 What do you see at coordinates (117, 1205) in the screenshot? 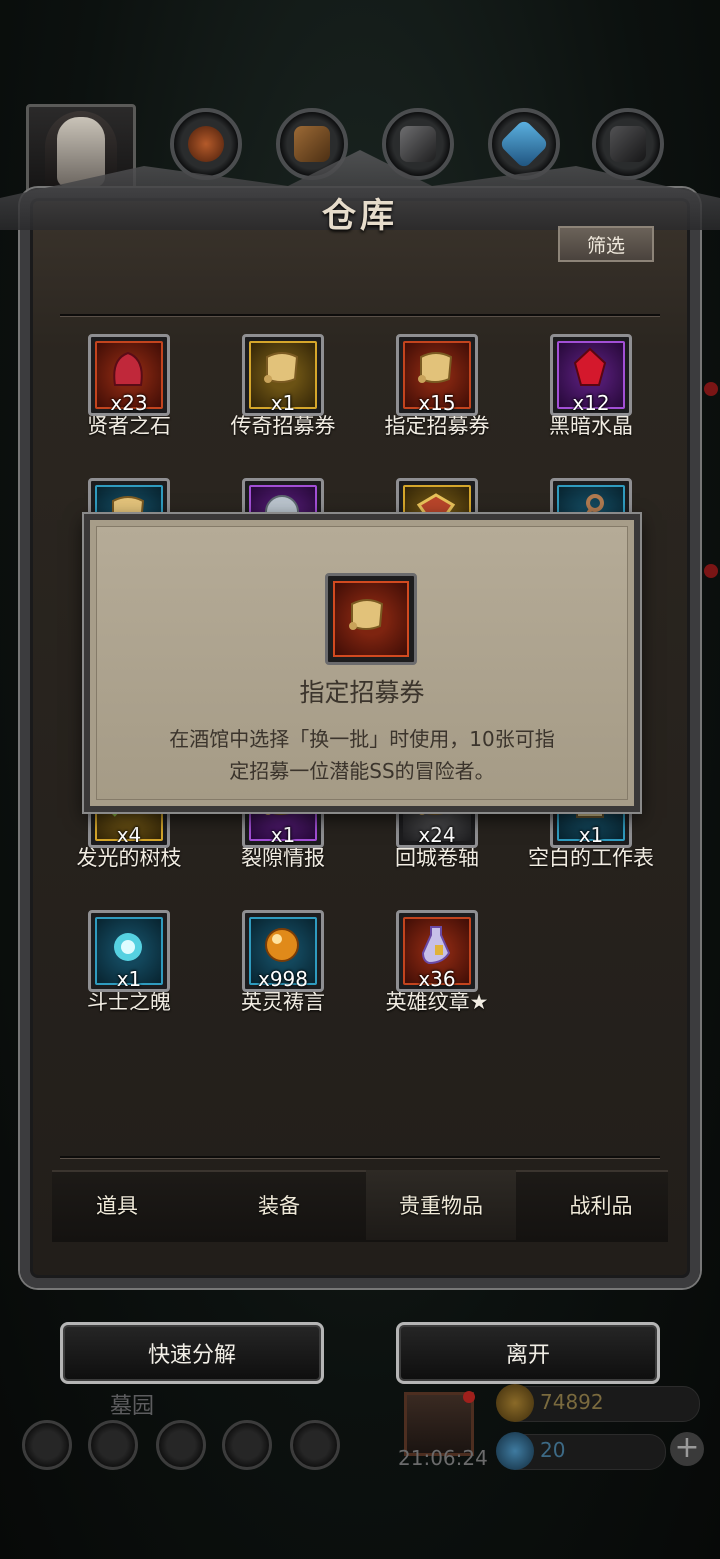
I see `tab-items: 道具` at bounding box center [117, 1205].